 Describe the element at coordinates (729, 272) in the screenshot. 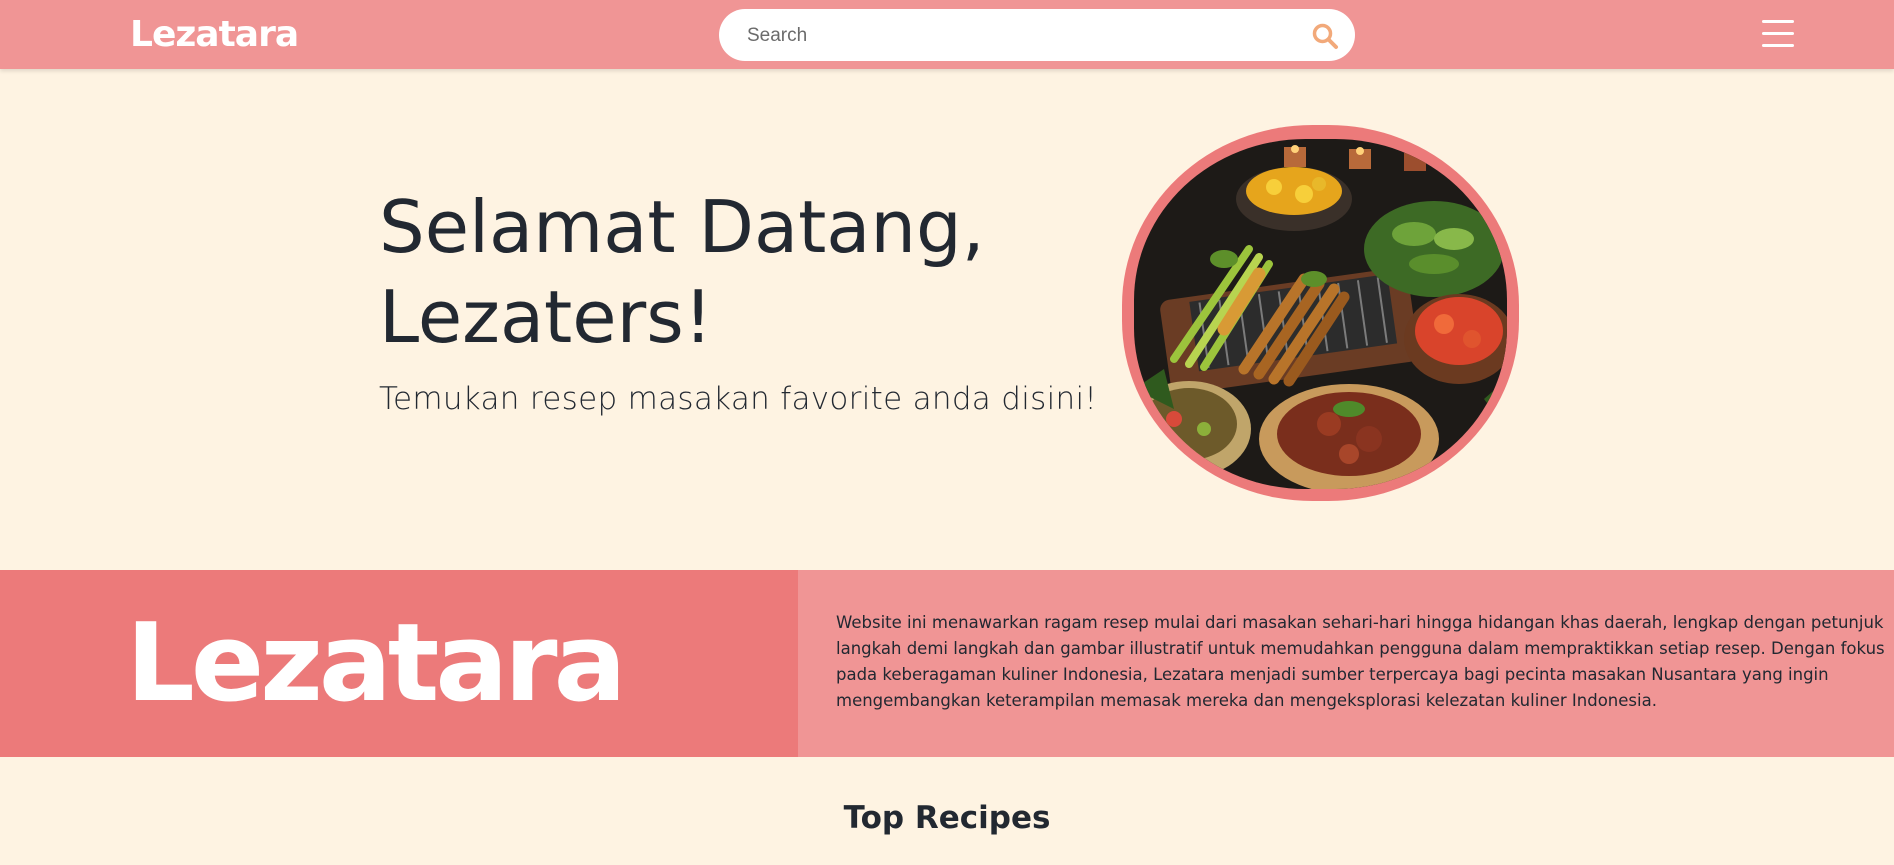

I see `hero-title: Selamat Datang, Lezaters!` at that location.